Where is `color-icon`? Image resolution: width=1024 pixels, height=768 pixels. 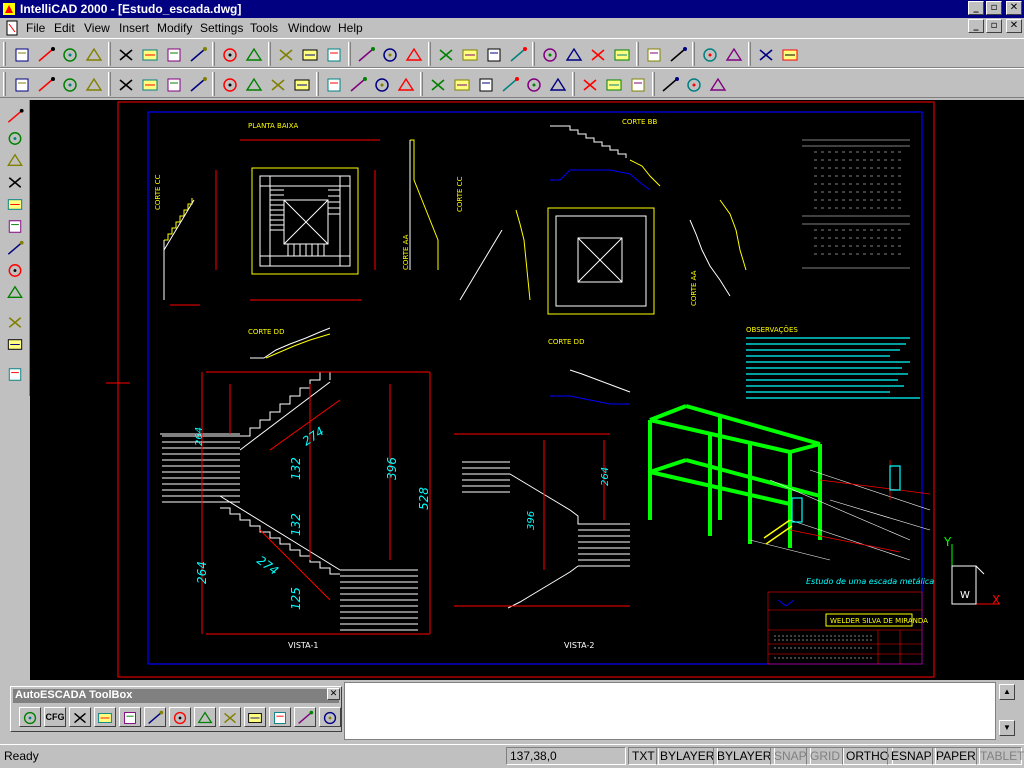 color-icon is located at coordinates (669, 84).